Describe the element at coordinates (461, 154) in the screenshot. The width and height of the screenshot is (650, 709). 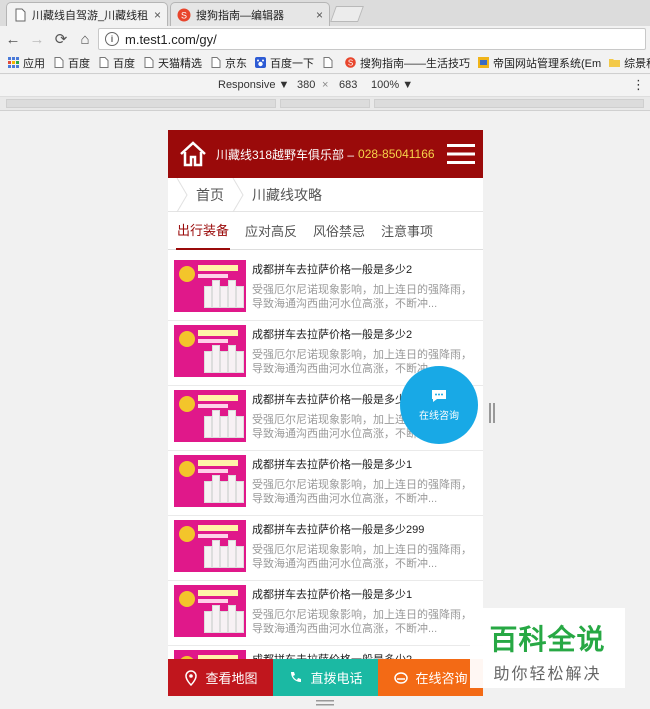
I see `hamburger-menu-icon` at that location.